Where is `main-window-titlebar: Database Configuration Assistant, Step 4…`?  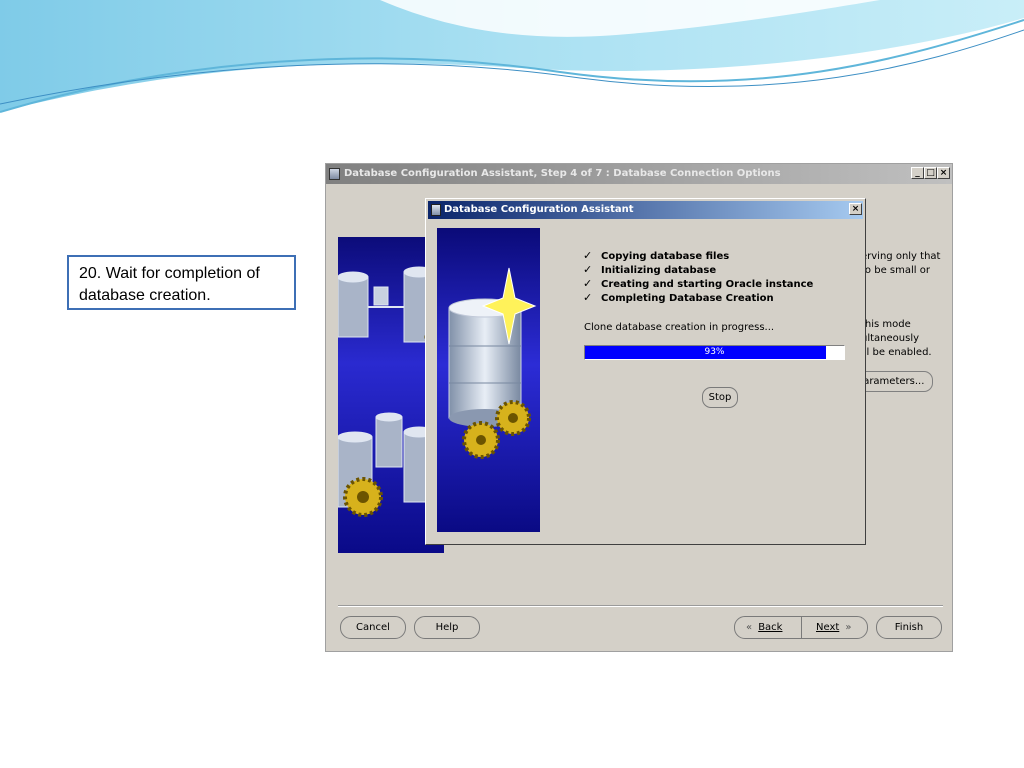 main-window-titlebar: Database Configuration Assistant, Step 4… is located at coordinates (639, 174).